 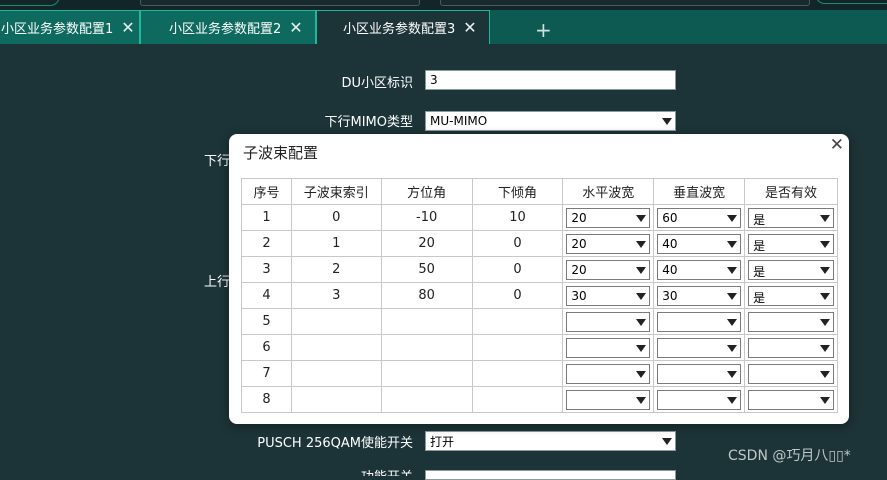 I want to click on dialog-title: 子波束配置, so click(x=281, y=153).